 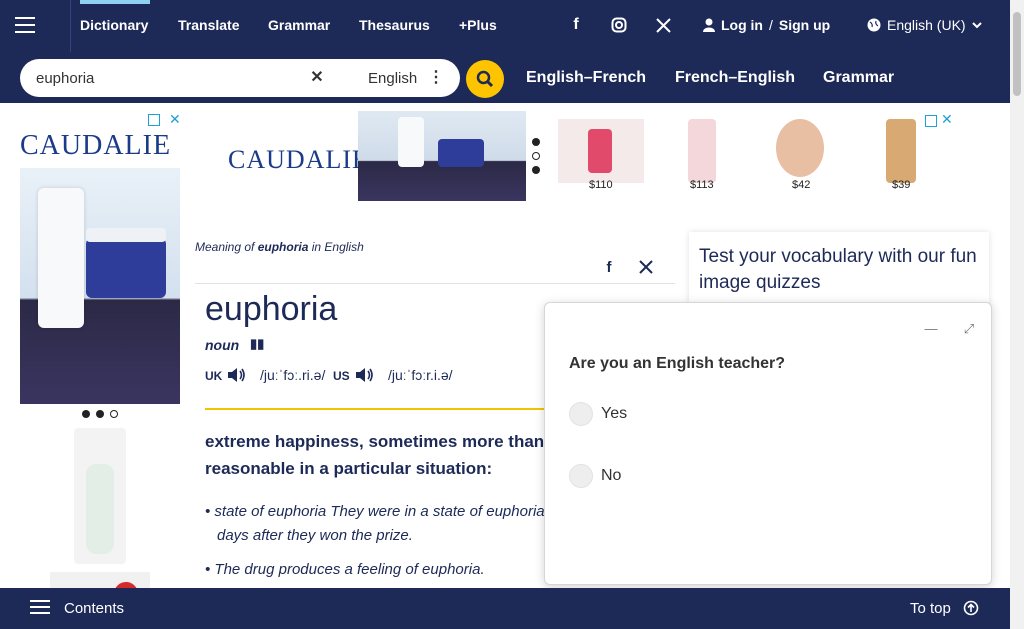 What do you see at coordinates (874, 25) in the screenshot?
I see `globe-icon` at bounding box center [874, 25].